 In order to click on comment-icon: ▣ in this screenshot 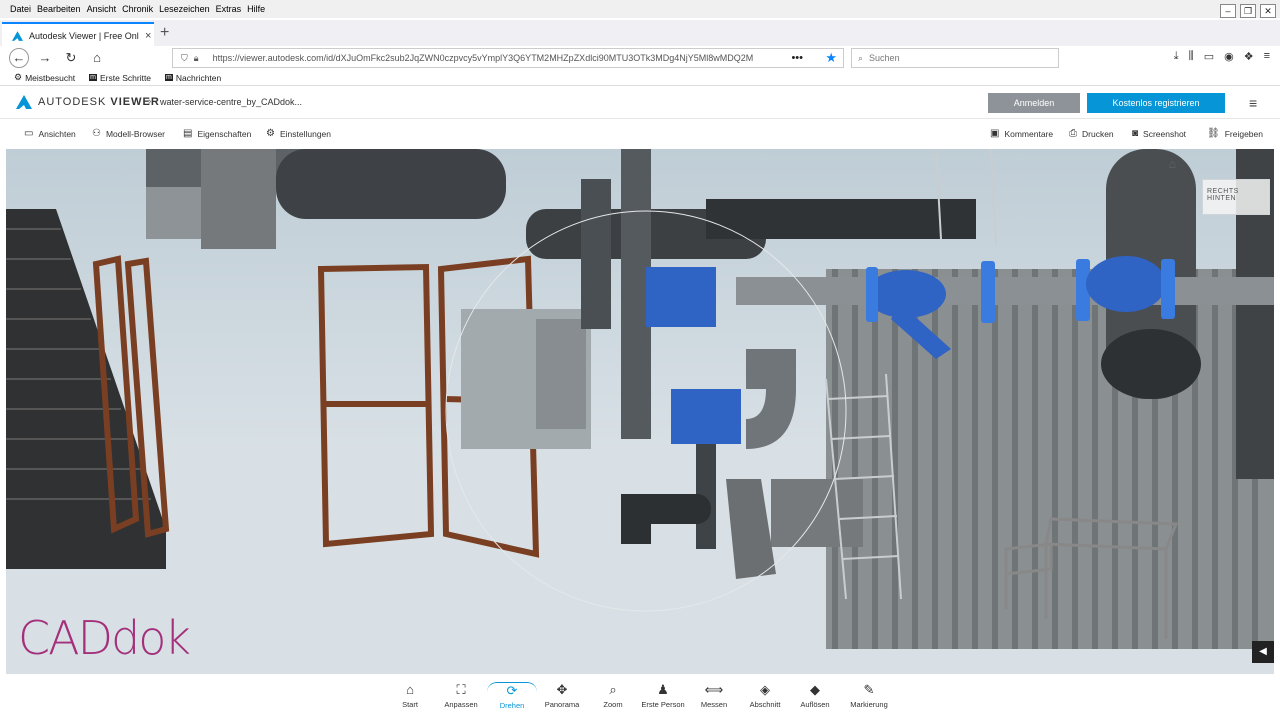, I will do `click(995, 133)`.